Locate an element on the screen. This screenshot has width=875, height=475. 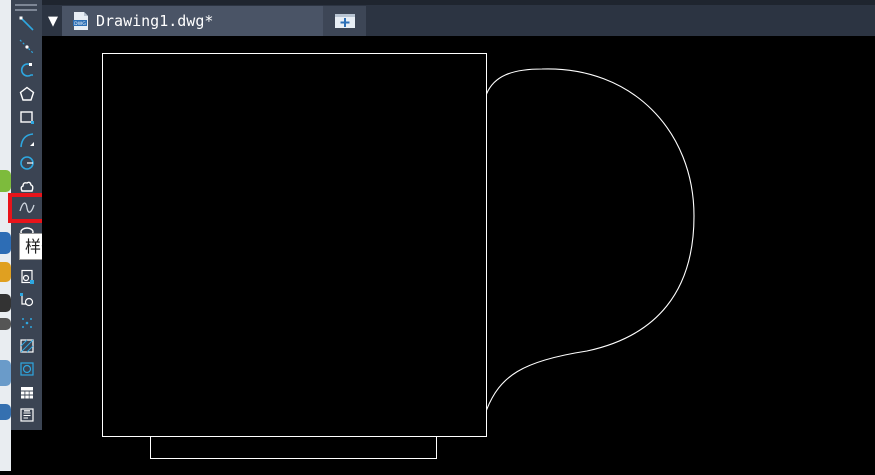
insert-block-tool-button is located at coordinates (27, 277).